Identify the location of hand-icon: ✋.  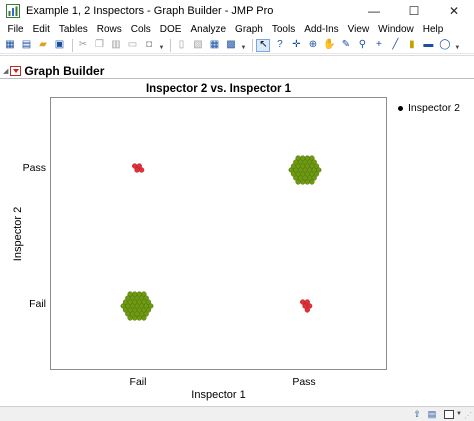
(329, 45).